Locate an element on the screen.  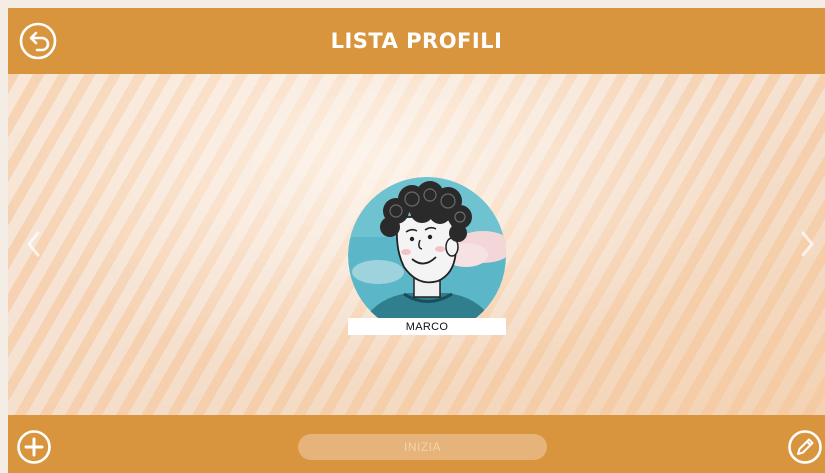
add-profile-button is located at coordinates (34, 447).